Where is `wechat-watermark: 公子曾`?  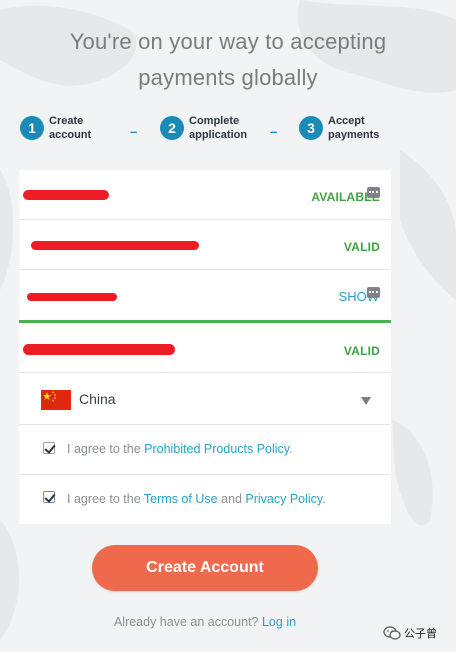 wechat-watermark: 公子曾 is located at coordinates (410, 633).